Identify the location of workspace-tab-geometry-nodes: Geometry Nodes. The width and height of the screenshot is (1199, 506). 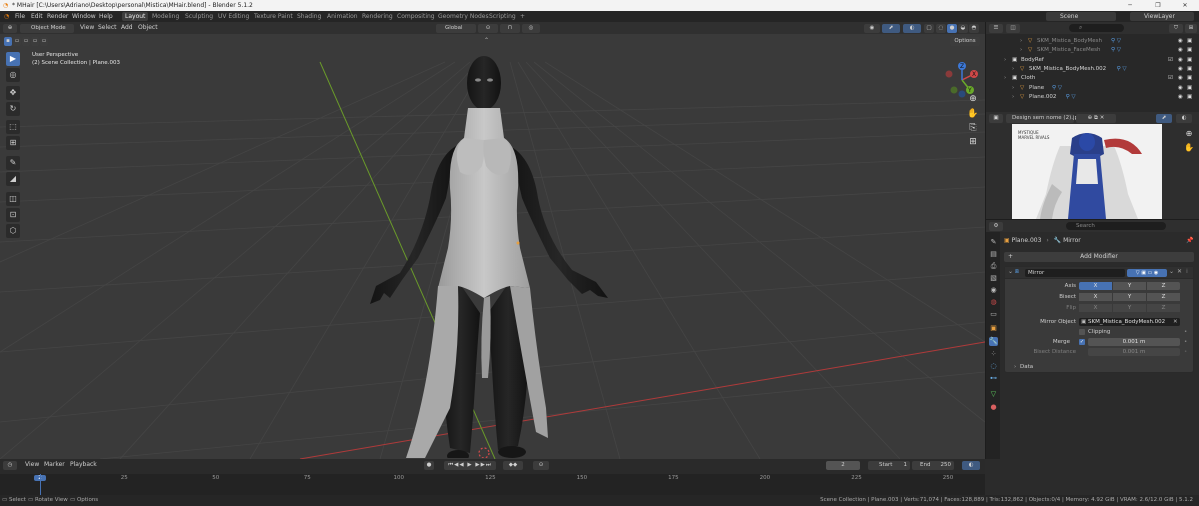
(463, 16).